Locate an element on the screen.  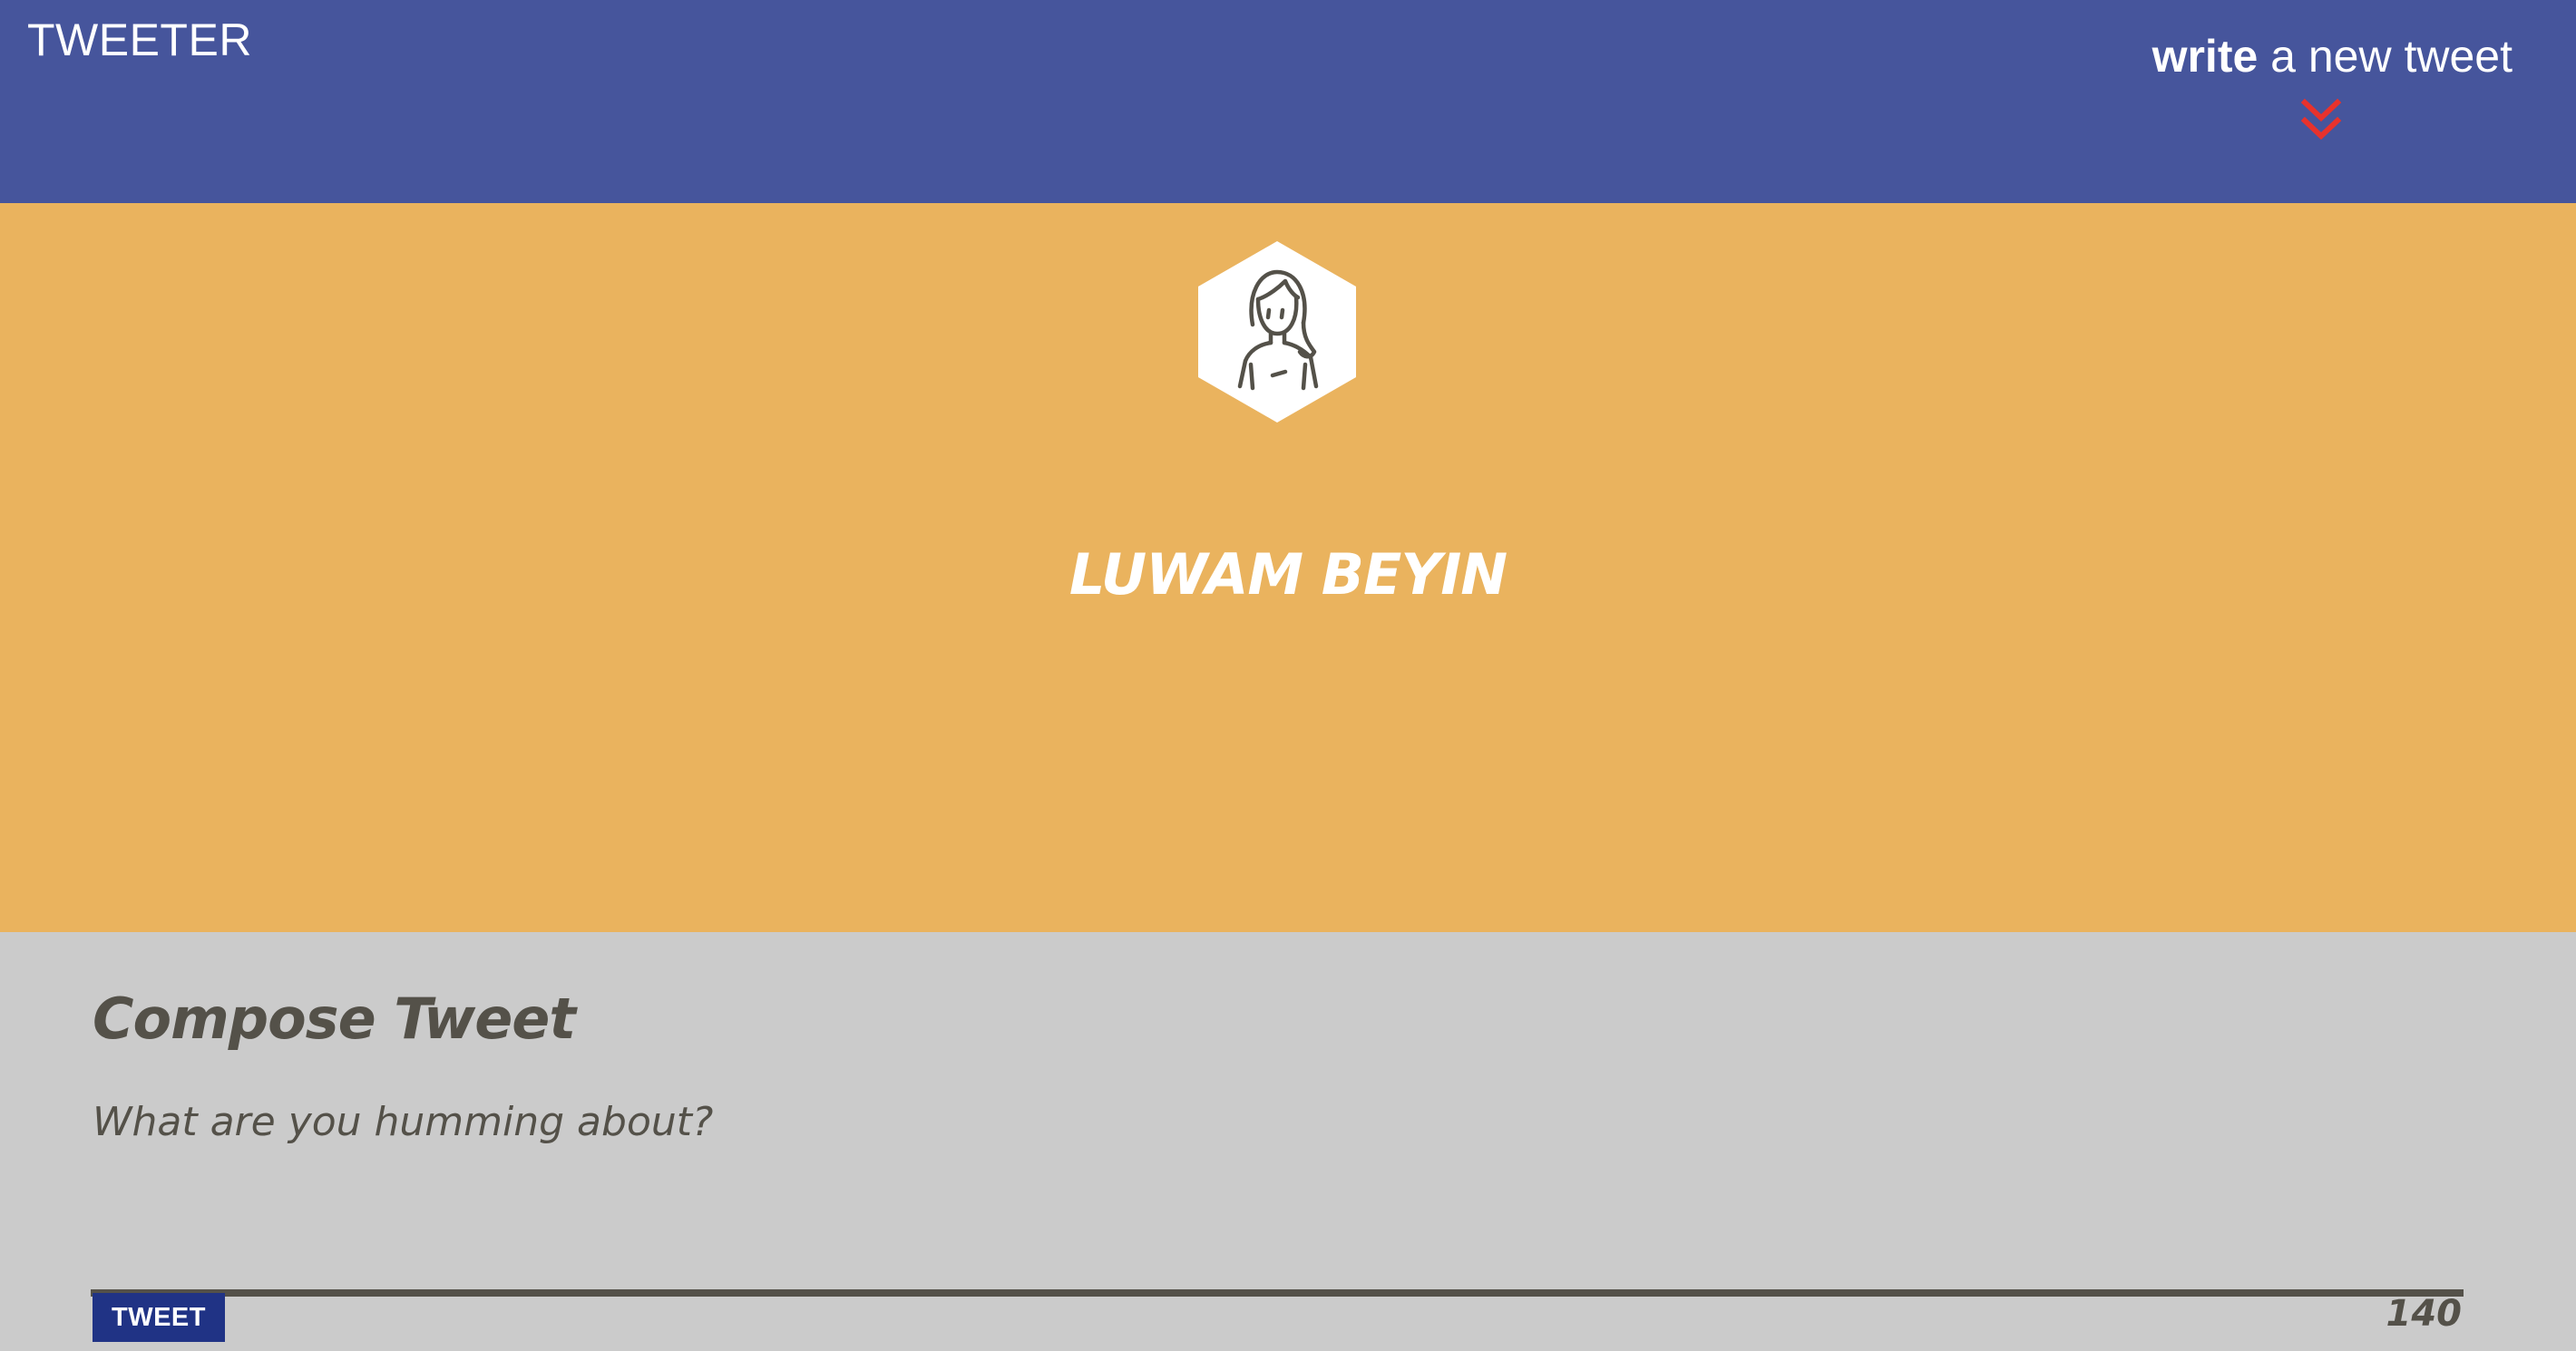
char-counter: 140 is located at coordinates (2424, 1314).